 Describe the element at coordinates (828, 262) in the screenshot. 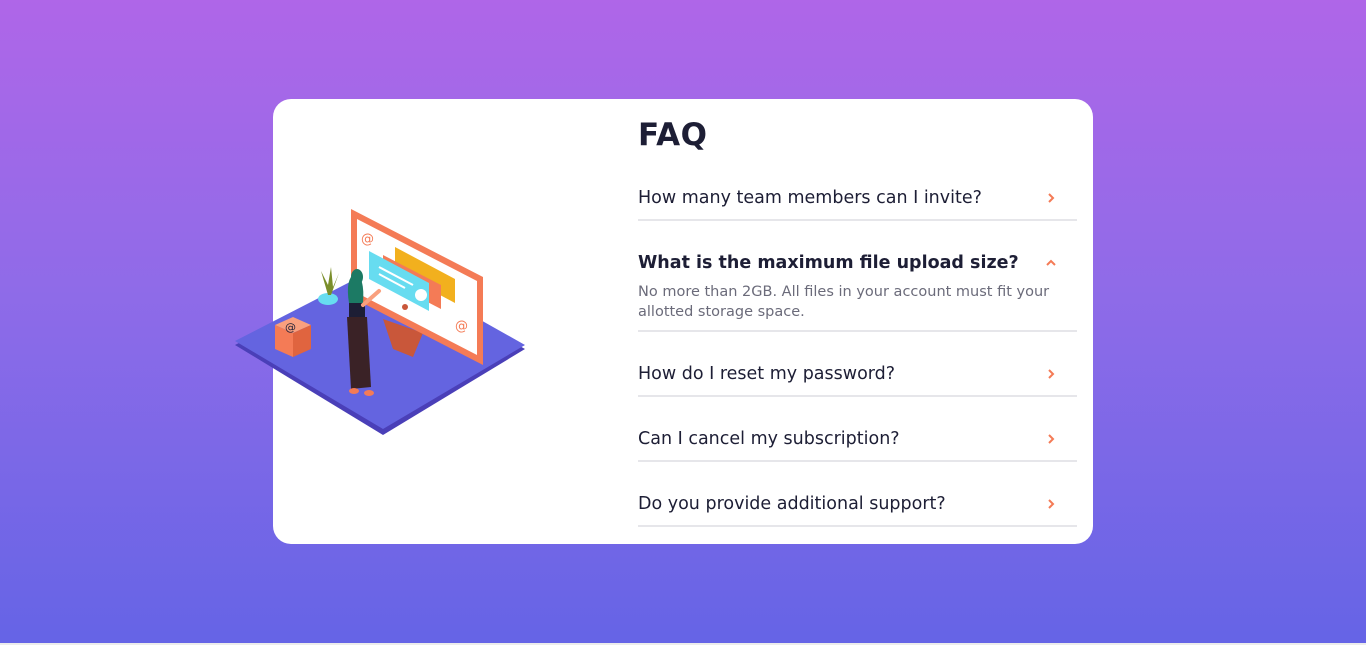

I see `faq-question: What is the maximum file upload size?` at that location.